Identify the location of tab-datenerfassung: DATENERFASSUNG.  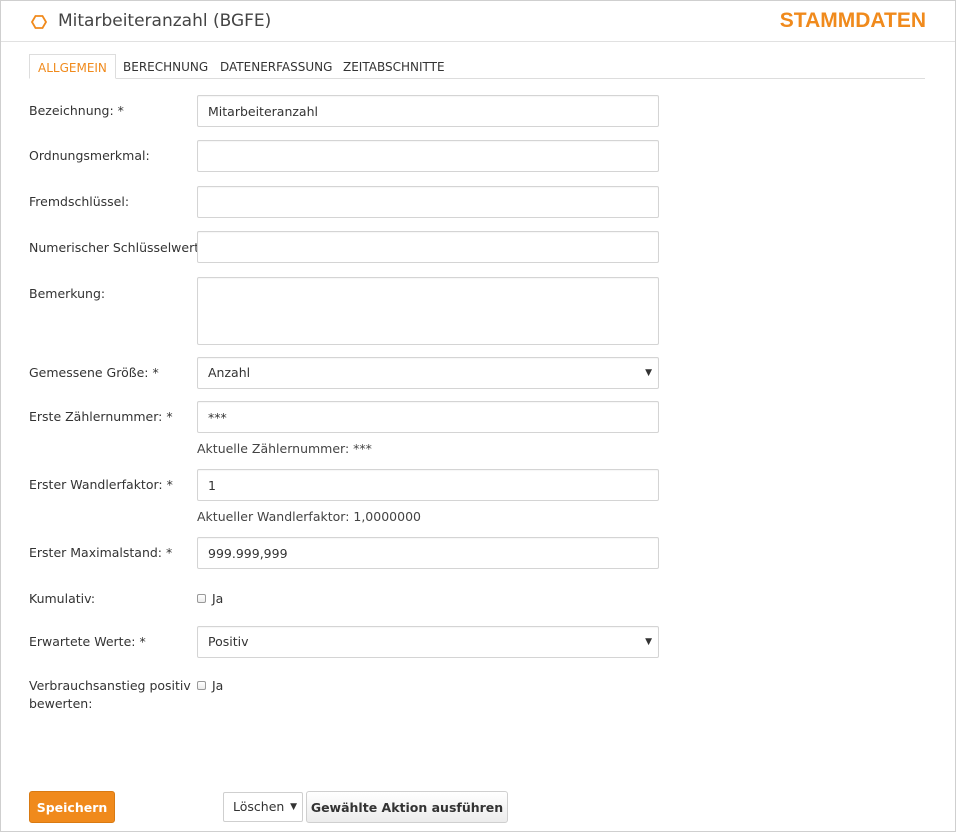
(276, 66).